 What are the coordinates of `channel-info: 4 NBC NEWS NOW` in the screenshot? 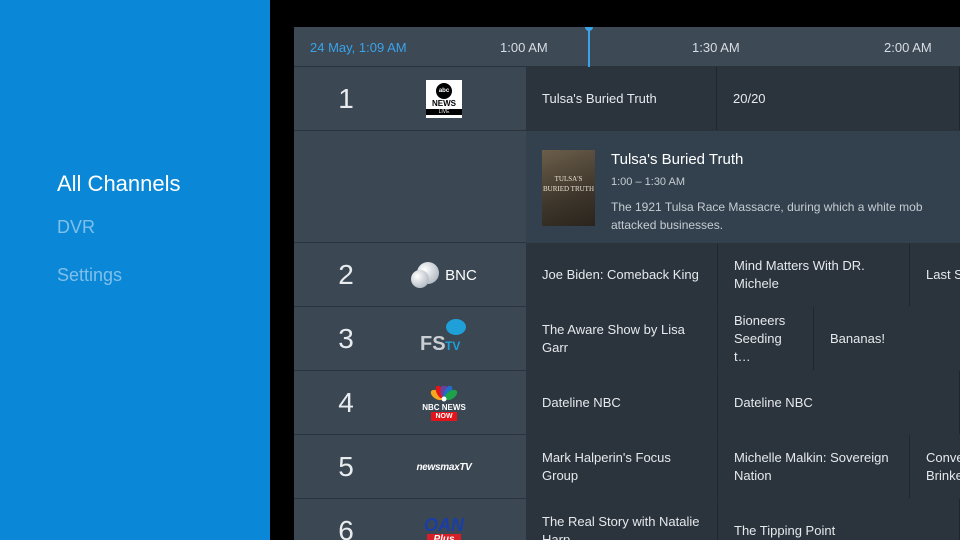 It's located at (410, 402).